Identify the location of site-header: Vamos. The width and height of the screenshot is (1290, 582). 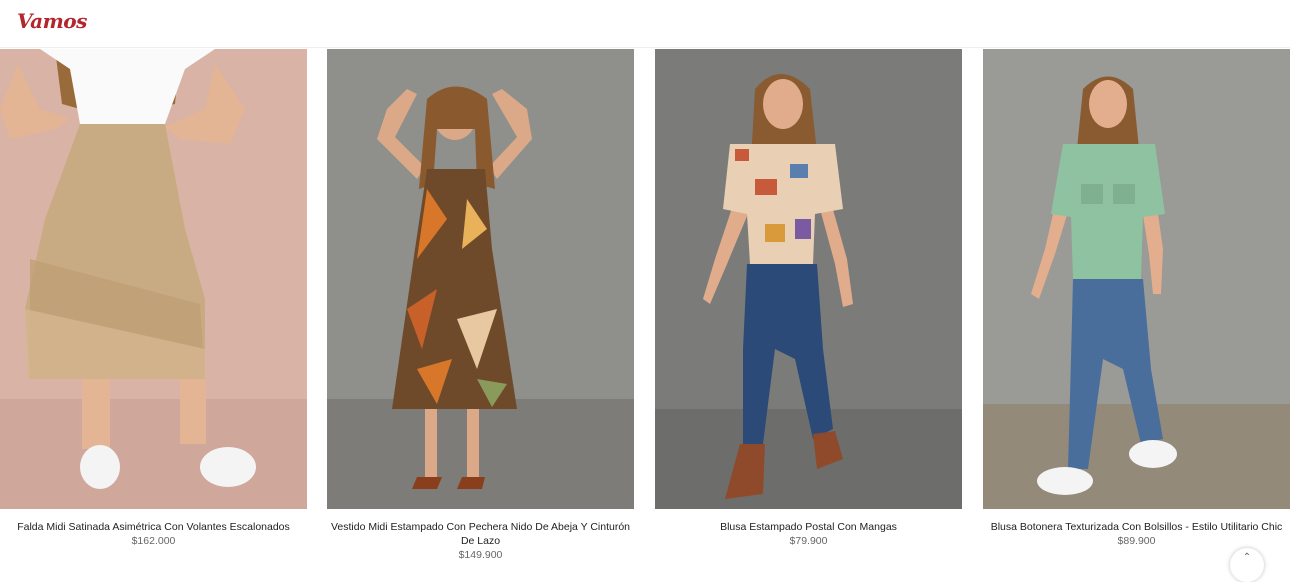
(645, 24).